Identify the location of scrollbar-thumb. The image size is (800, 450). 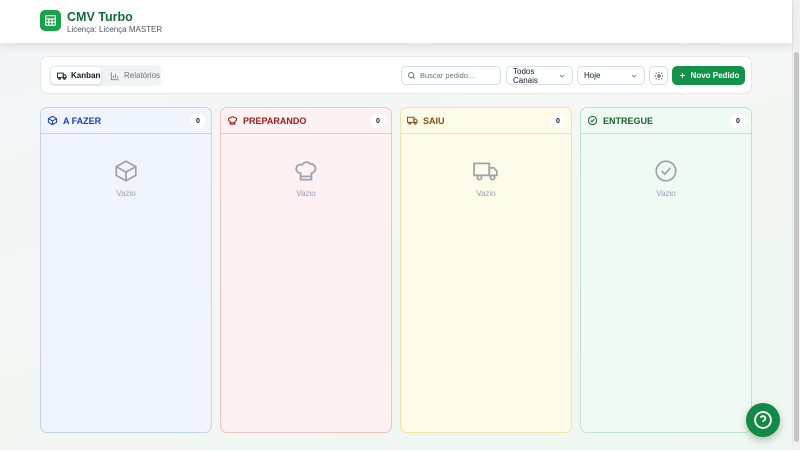
(796, 247).